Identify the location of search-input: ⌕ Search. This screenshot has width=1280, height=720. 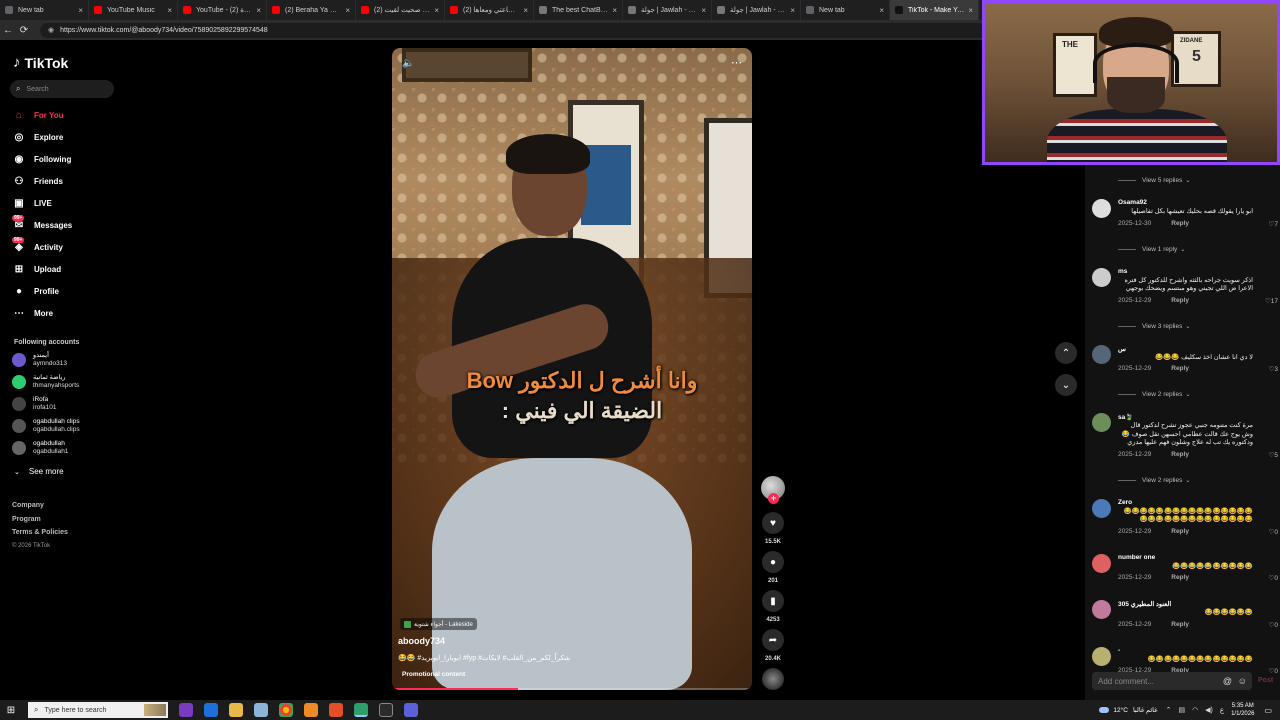
(62, 89).